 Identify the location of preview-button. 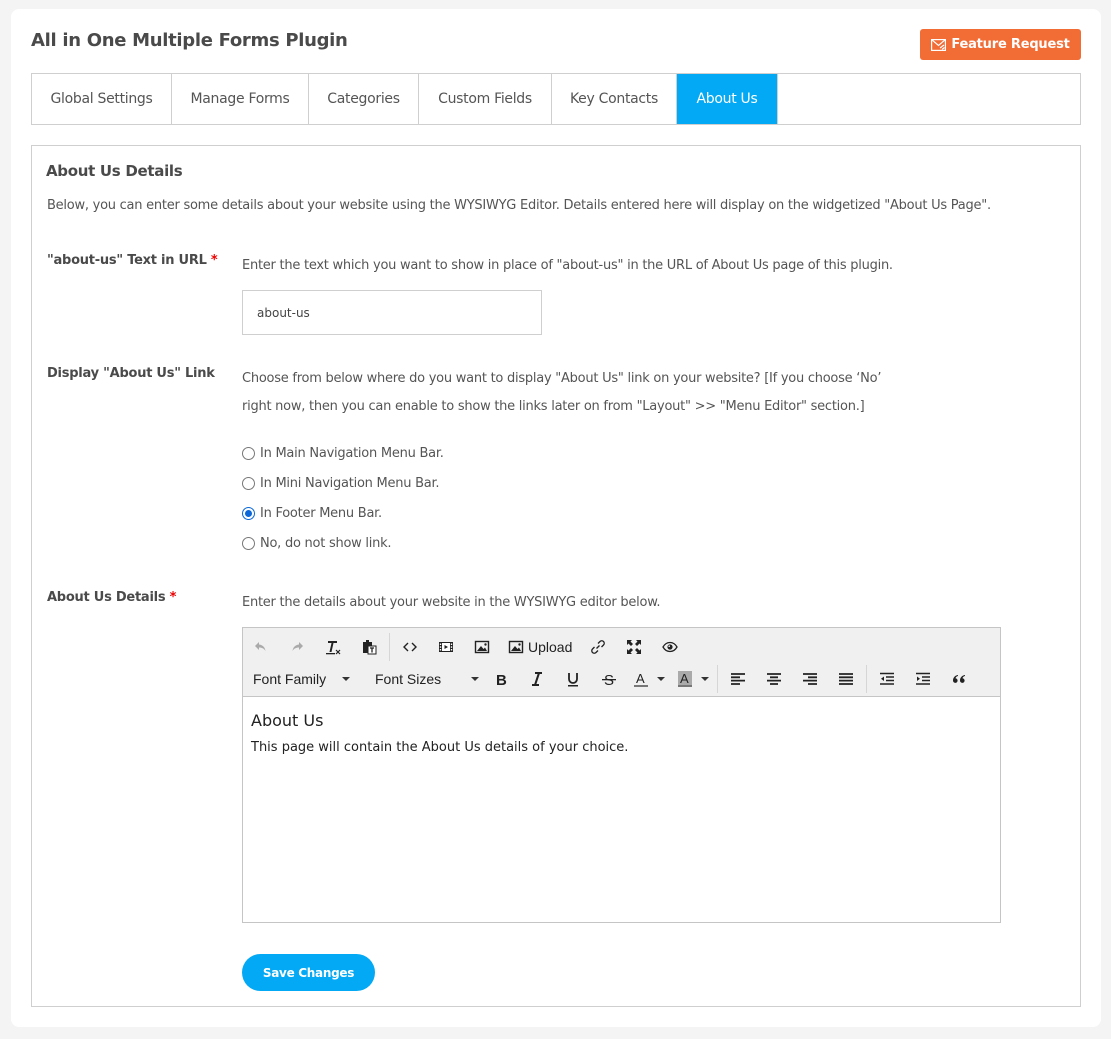
(670, 647).